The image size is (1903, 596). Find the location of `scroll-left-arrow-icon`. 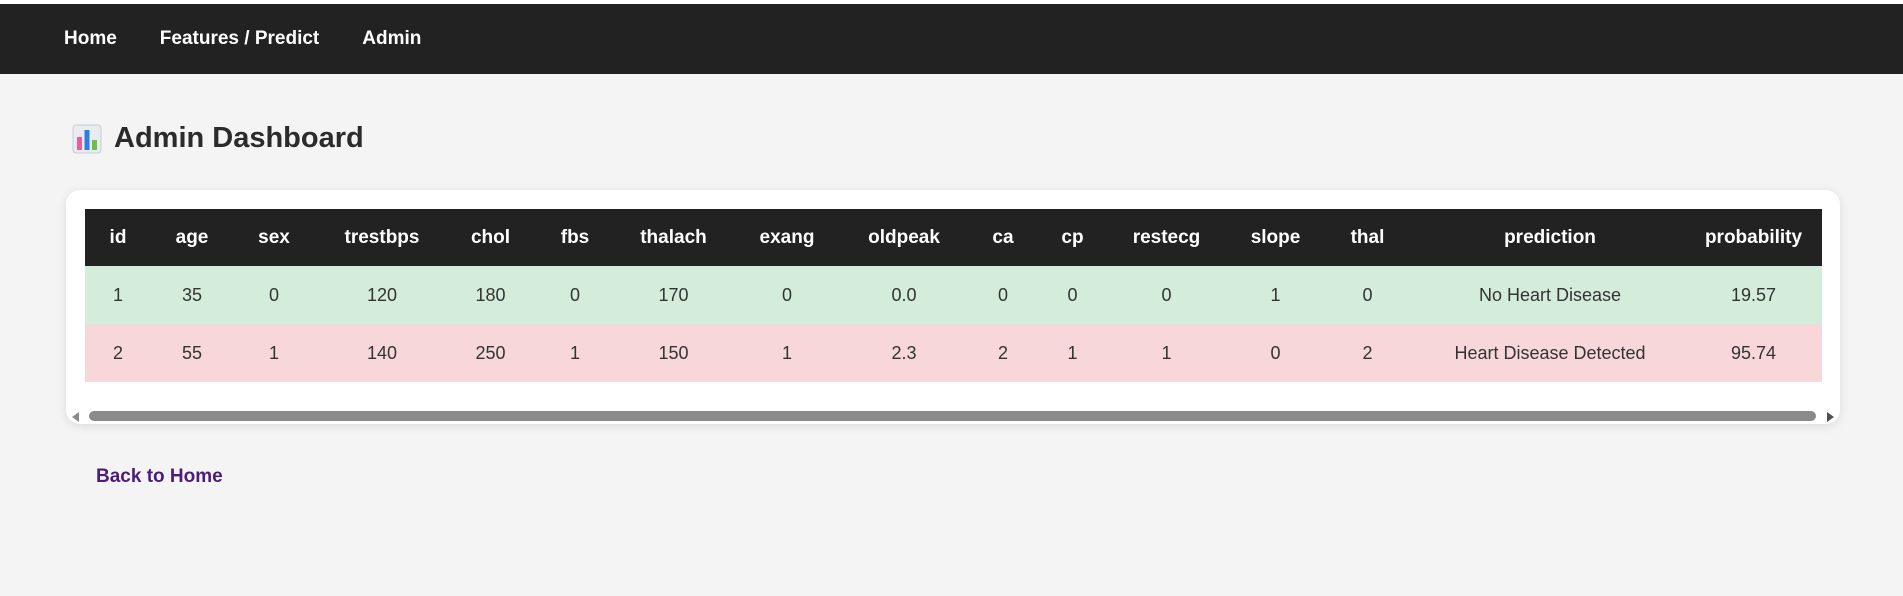

scroll-left-arrow-icon is located at coordinates (75, 417).